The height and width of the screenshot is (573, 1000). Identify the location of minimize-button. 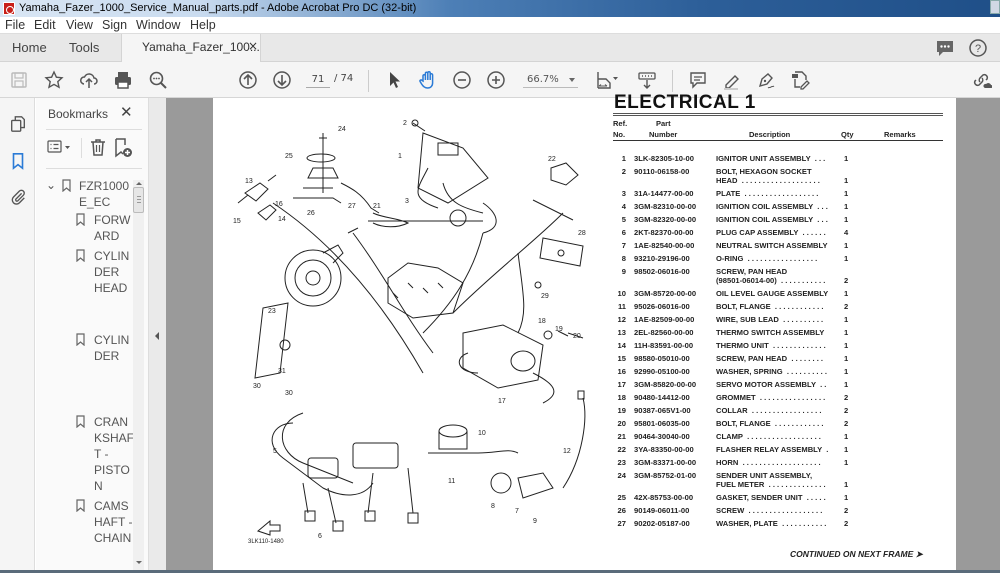
(995, 7).